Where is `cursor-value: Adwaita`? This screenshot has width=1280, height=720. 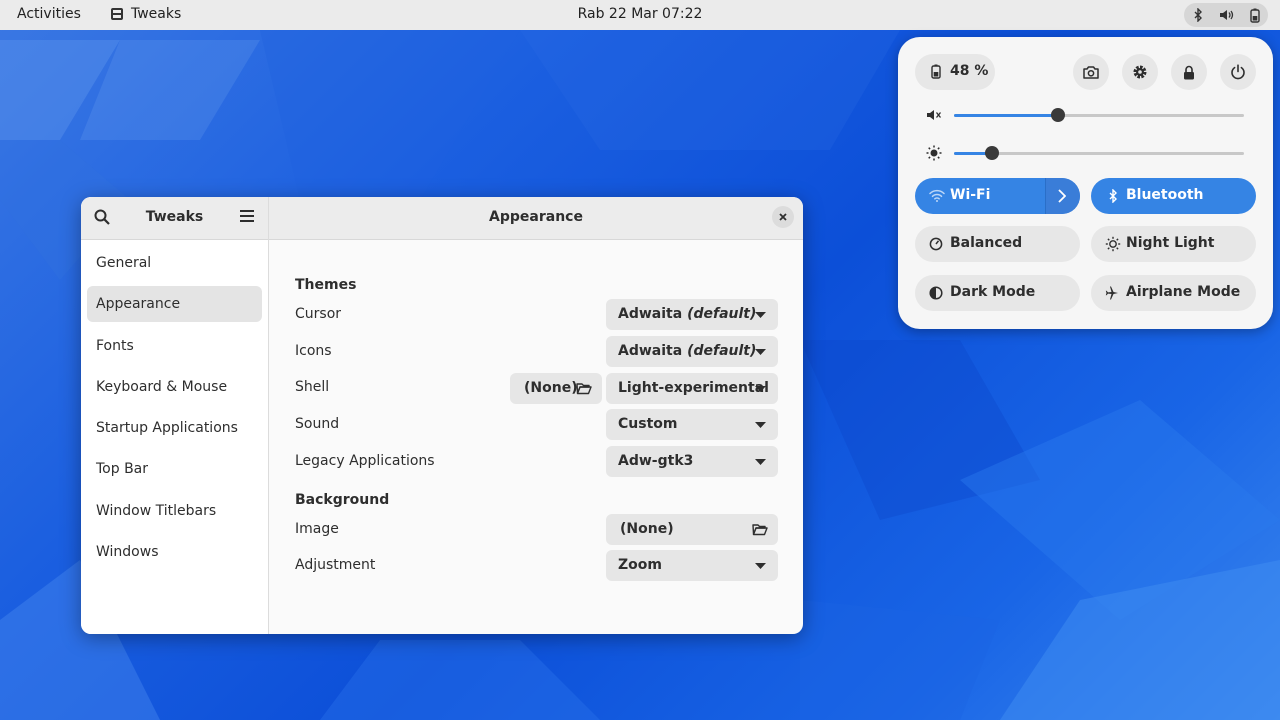 cursor-value: Adwaita is located at coordinates (650, 314).